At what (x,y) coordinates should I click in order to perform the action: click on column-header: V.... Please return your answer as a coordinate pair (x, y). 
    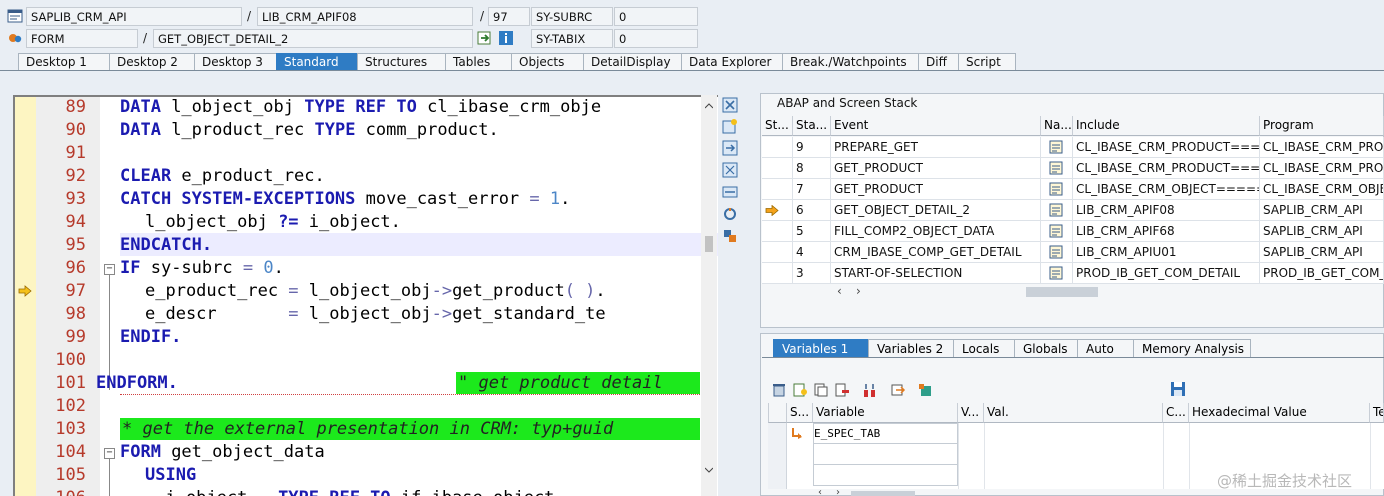
    Looking at the image, I should click on (971, 413).